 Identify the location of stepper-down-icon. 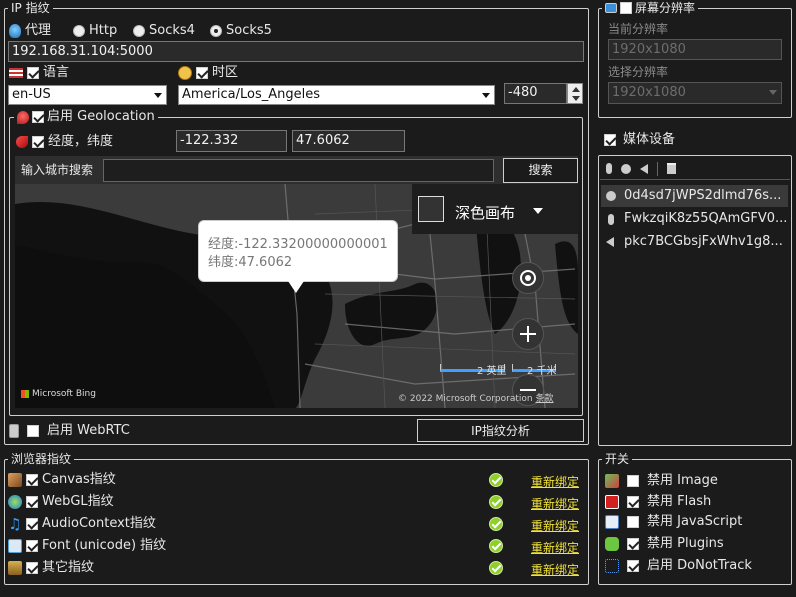
(576, 98).